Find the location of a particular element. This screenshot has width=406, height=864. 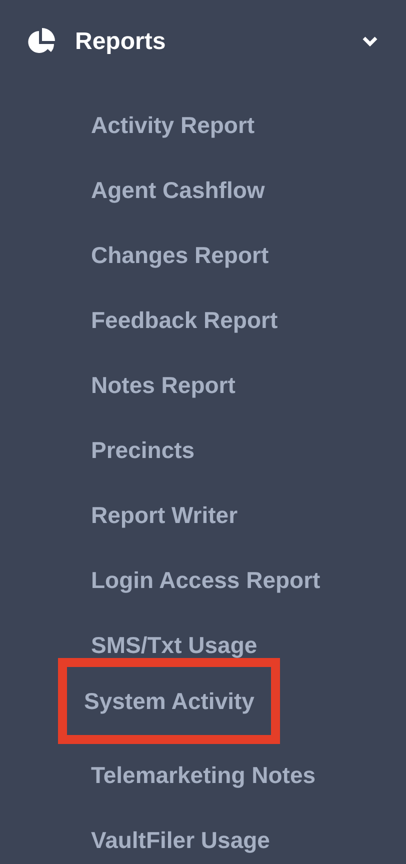

reports-menu-header: Reports is located at coordinates (203, 42).